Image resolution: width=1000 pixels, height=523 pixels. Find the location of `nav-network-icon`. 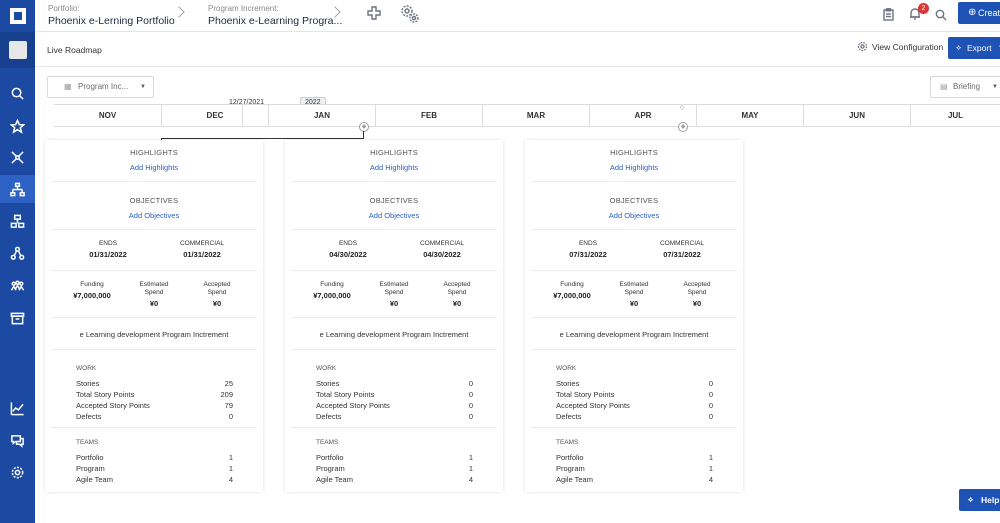

nav-network-icon is located at coordinates (17, 157).